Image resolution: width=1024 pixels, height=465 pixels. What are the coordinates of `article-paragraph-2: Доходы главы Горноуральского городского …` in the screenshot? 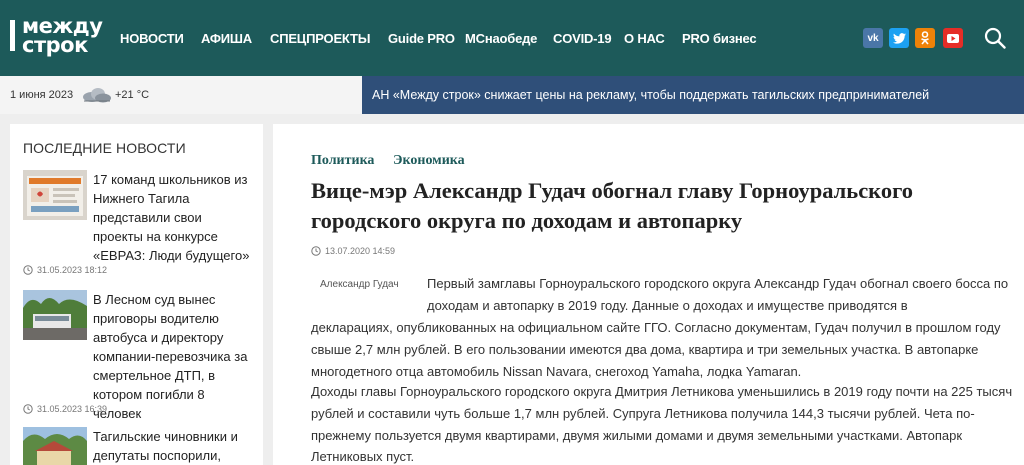 It's located at (662, 424).